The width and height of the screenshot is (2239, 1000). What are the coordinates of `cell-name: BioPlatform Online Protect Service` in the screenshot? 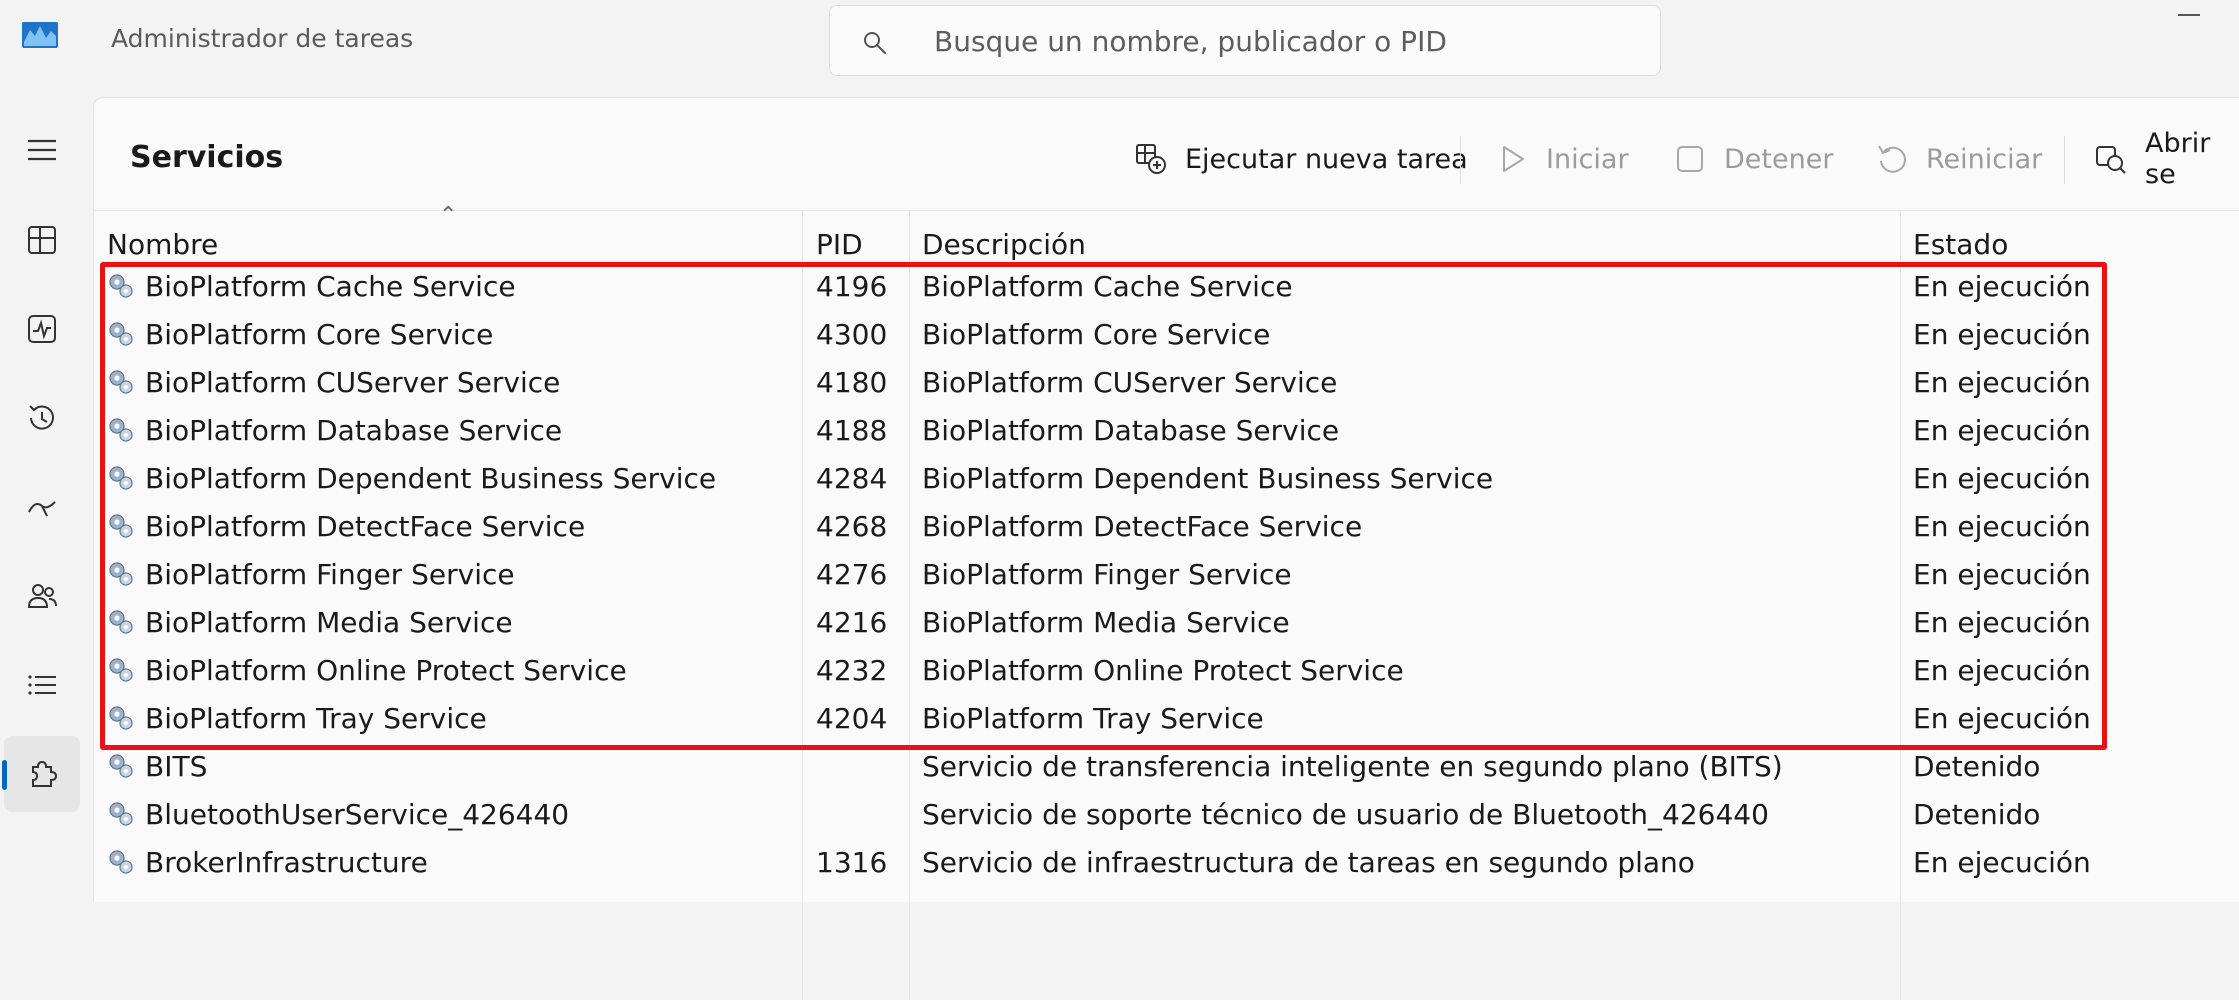 It's located at (367, 670).